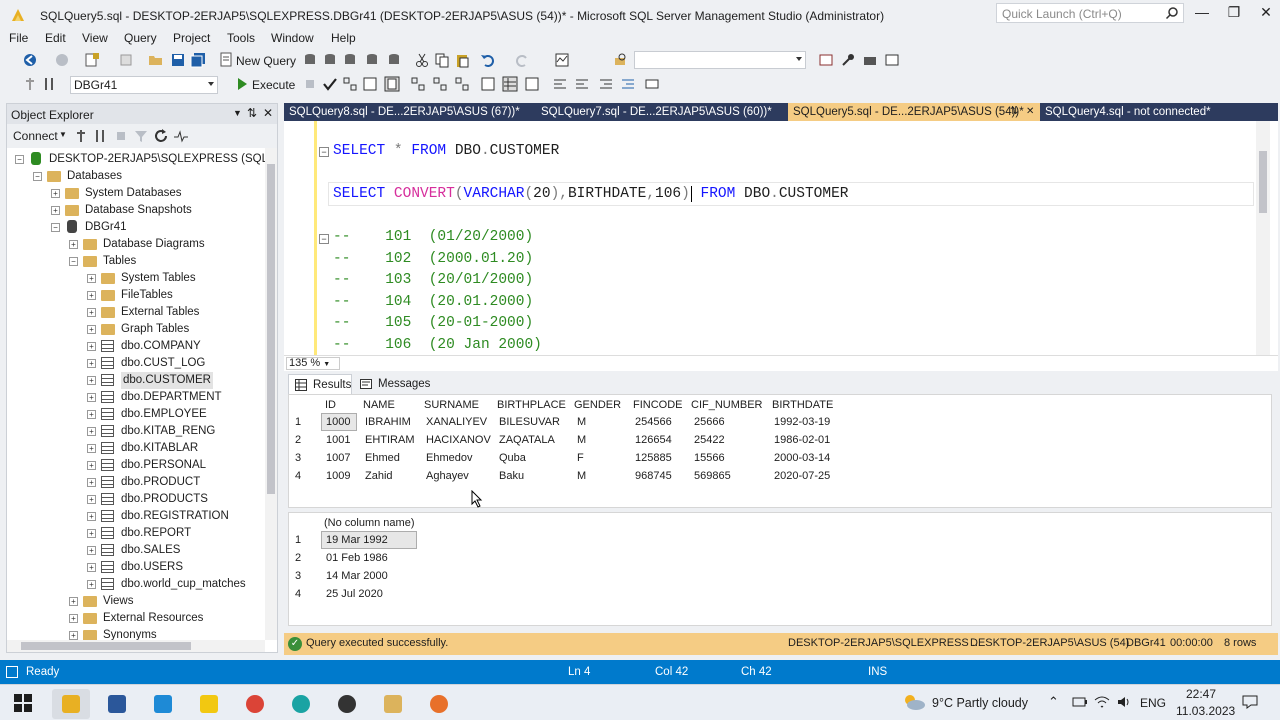 This screenshot has height=720, width=1280. I want to click on tree-node-tables: − Tables, so click(164, 261).